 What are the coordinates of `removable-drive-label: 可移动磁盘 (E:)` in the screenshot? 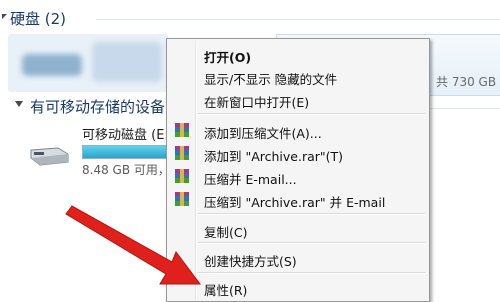 It's located at (128, 133).